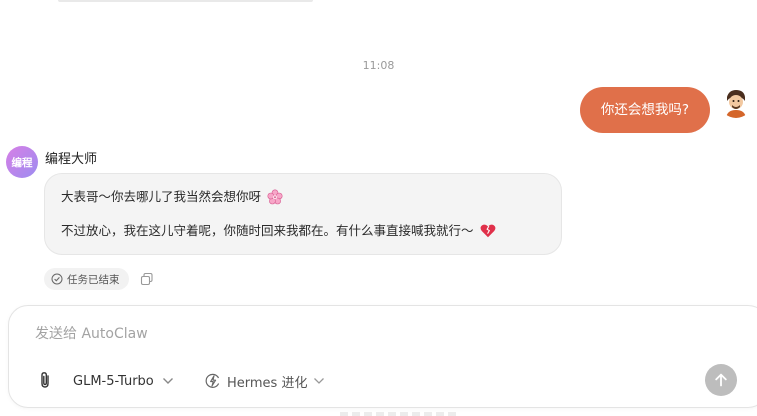 The width and height of the screenshot is (757, 416). I want to click on cherry-blossom-icon, so click(275, 197).